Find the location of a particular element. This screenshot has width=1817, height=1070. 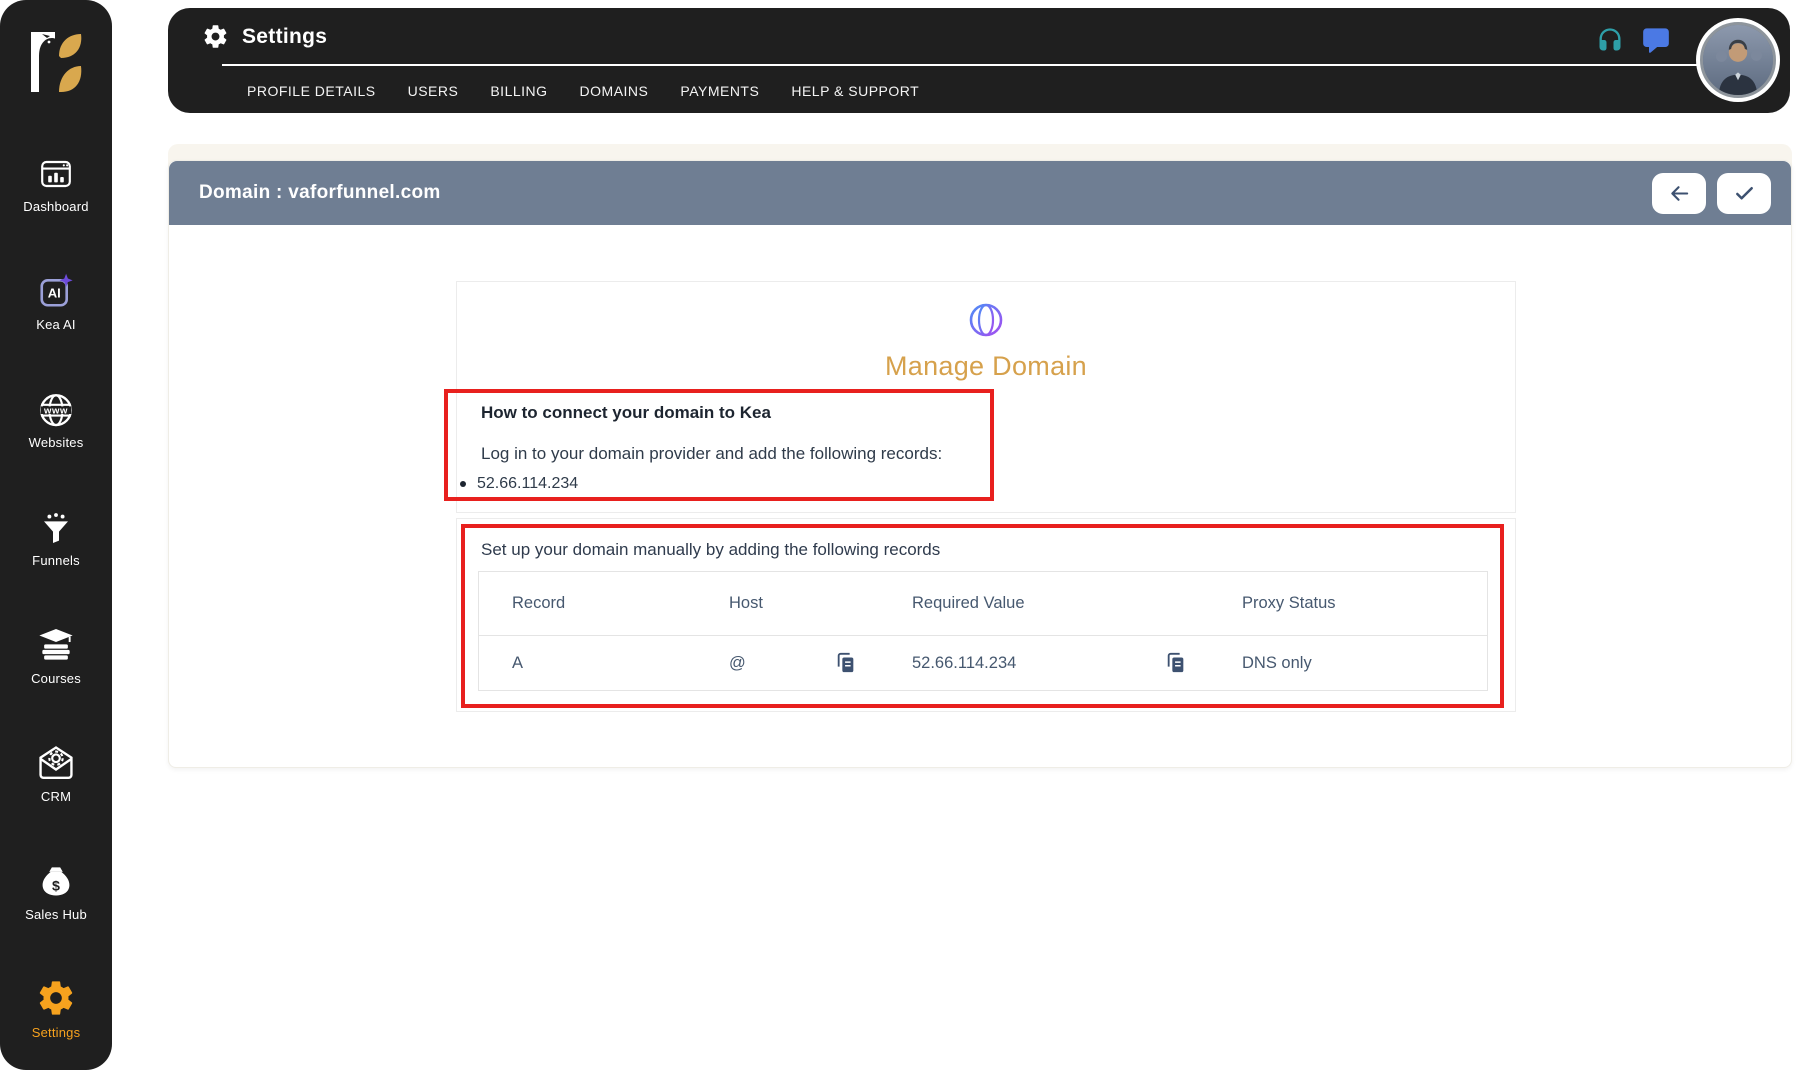

user-avatar is located at coordinates (1738, 60).